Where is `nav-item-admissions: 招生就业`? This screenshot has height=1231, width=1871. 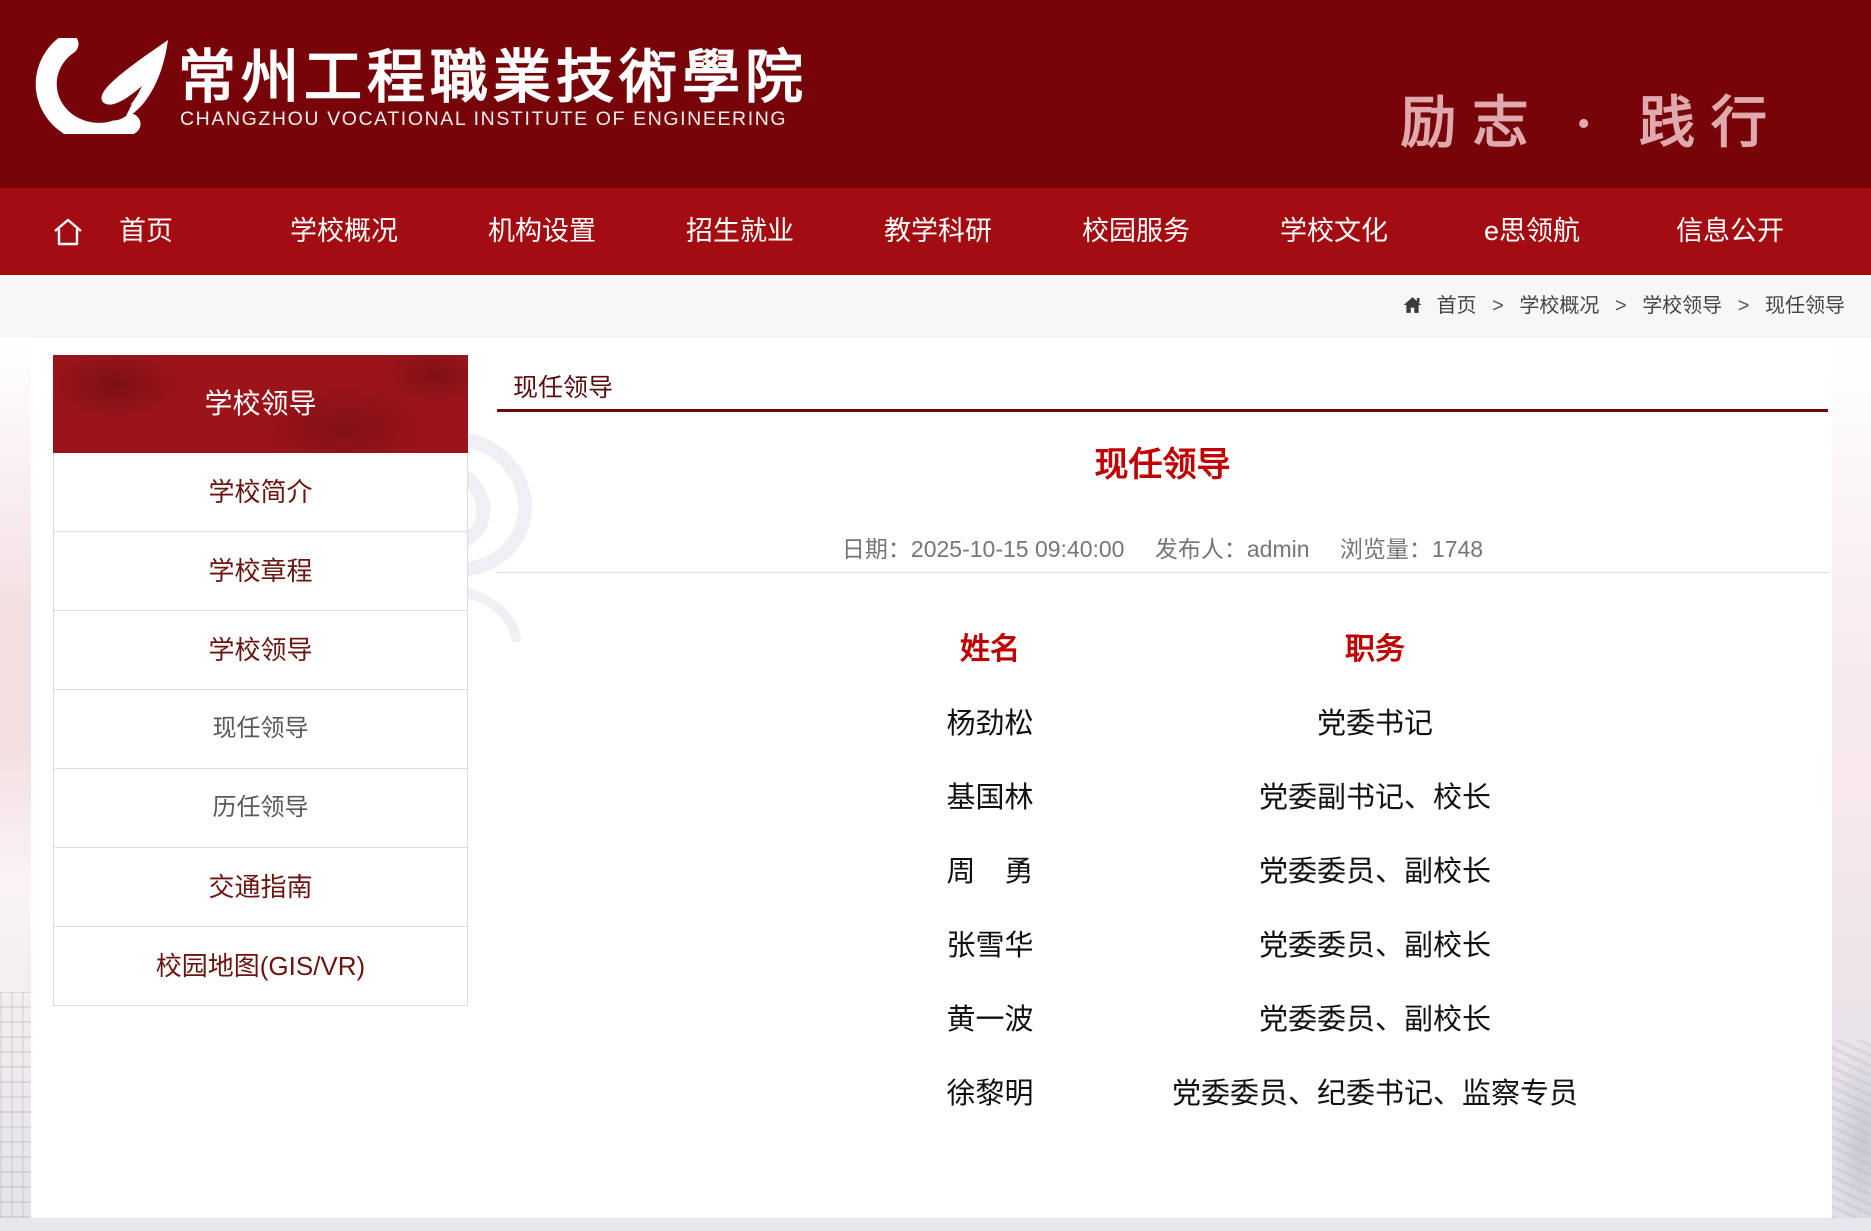
nav-item-admissions: 招生就业 is located at coordinates (740, 231).